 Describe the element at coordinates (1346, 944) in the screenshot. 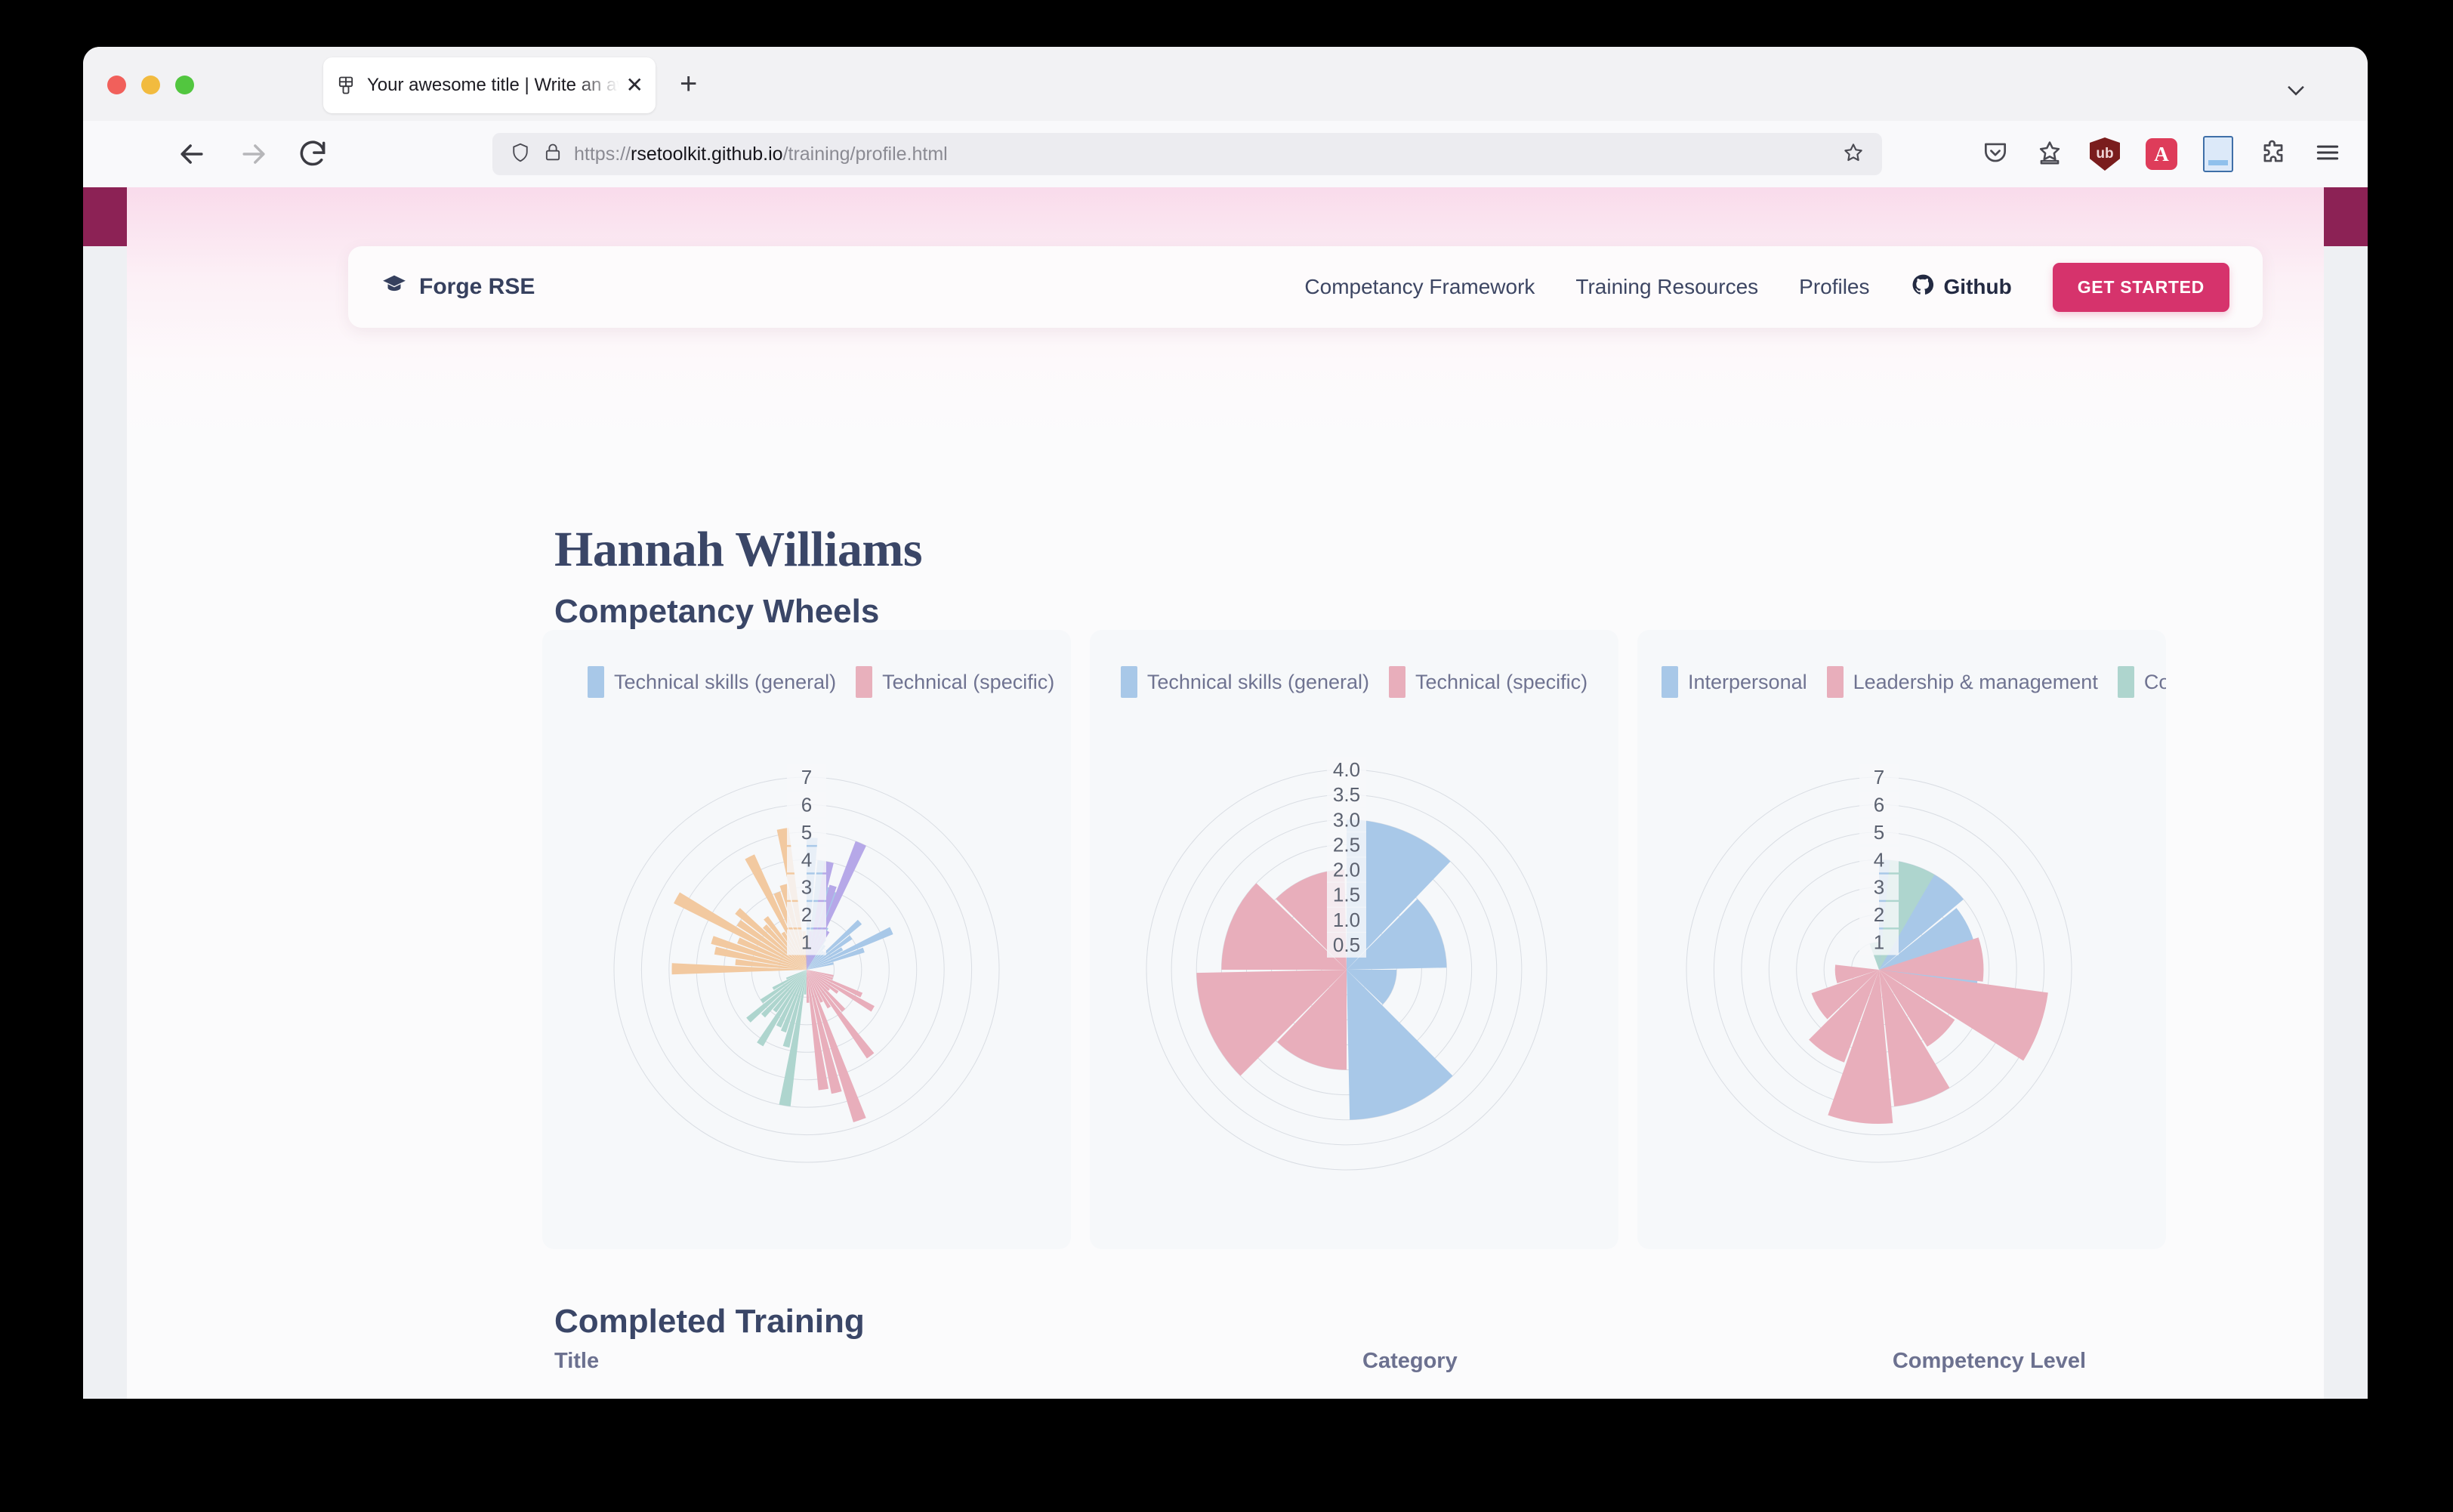

I see `svg-text: 0.5` at that location.